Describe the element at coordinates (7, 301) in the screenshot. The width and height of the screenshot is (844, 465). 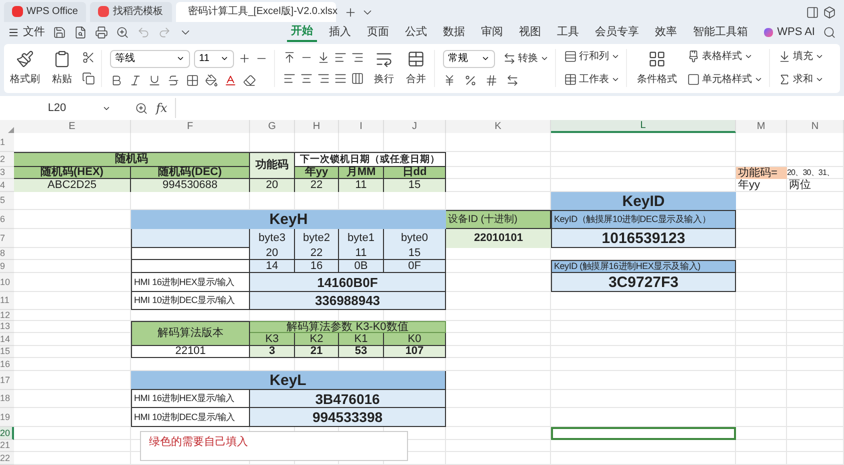
I see `row-header: 11` at that location.